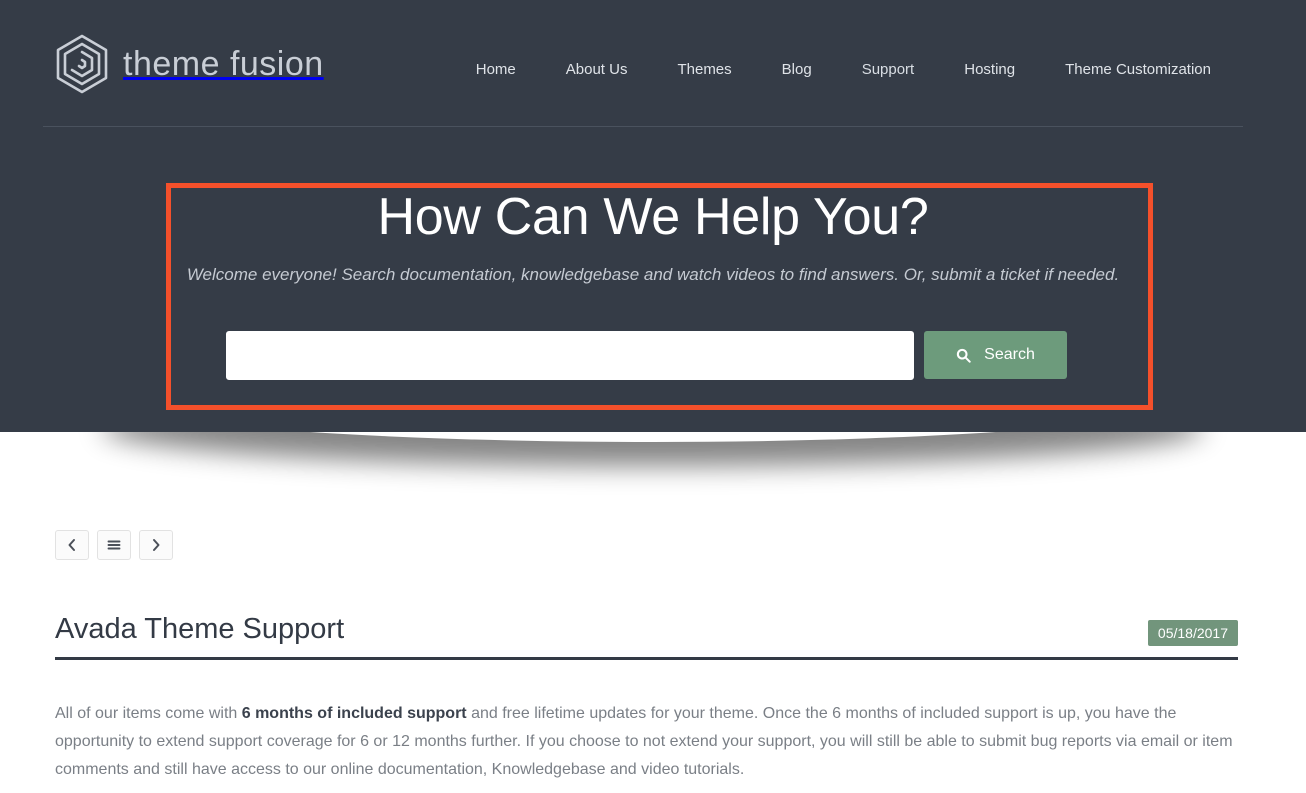 The image size is (1306, 793). I want to click on post-date-badge: 05/18/2017, so click(1192, 633).